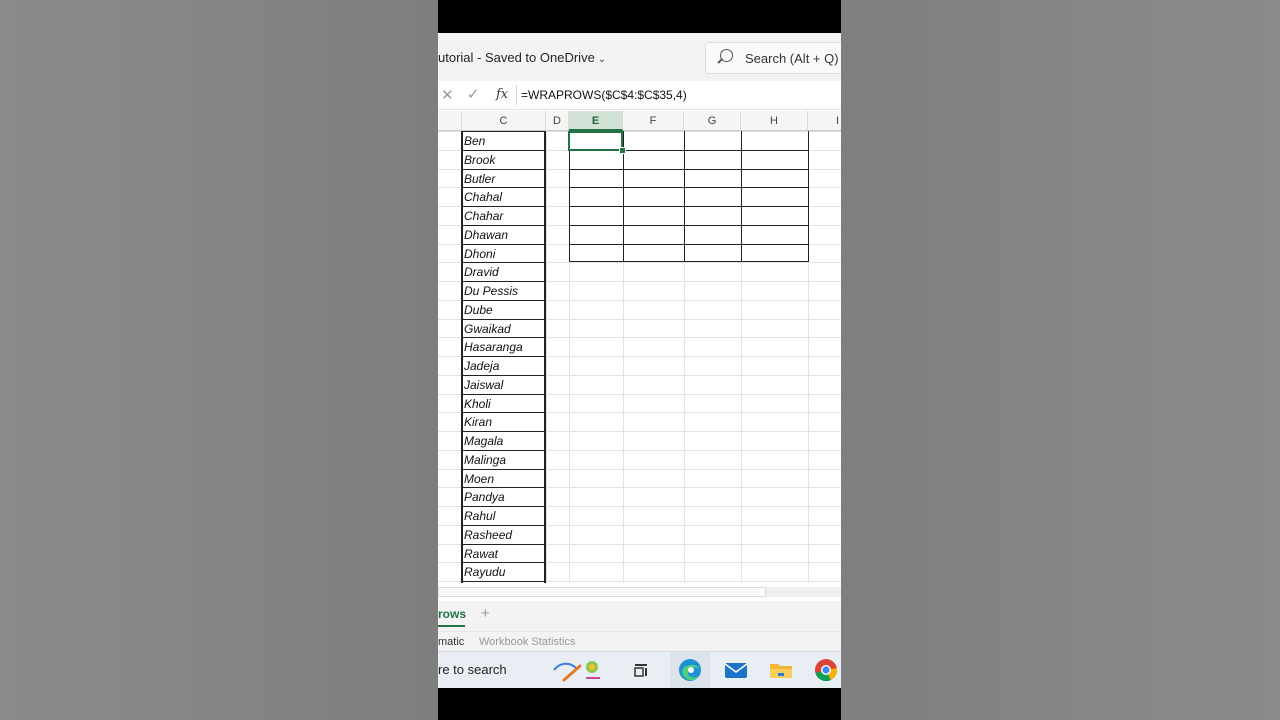 This screenshot has width=1280, height=720. I want to click on name-cell: Dube, so click(503, 310).